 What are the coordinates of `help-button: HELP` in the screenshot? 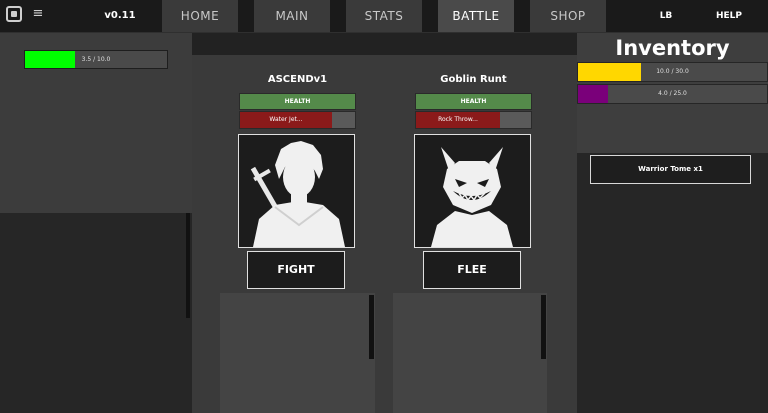 It's located at (729, 16).